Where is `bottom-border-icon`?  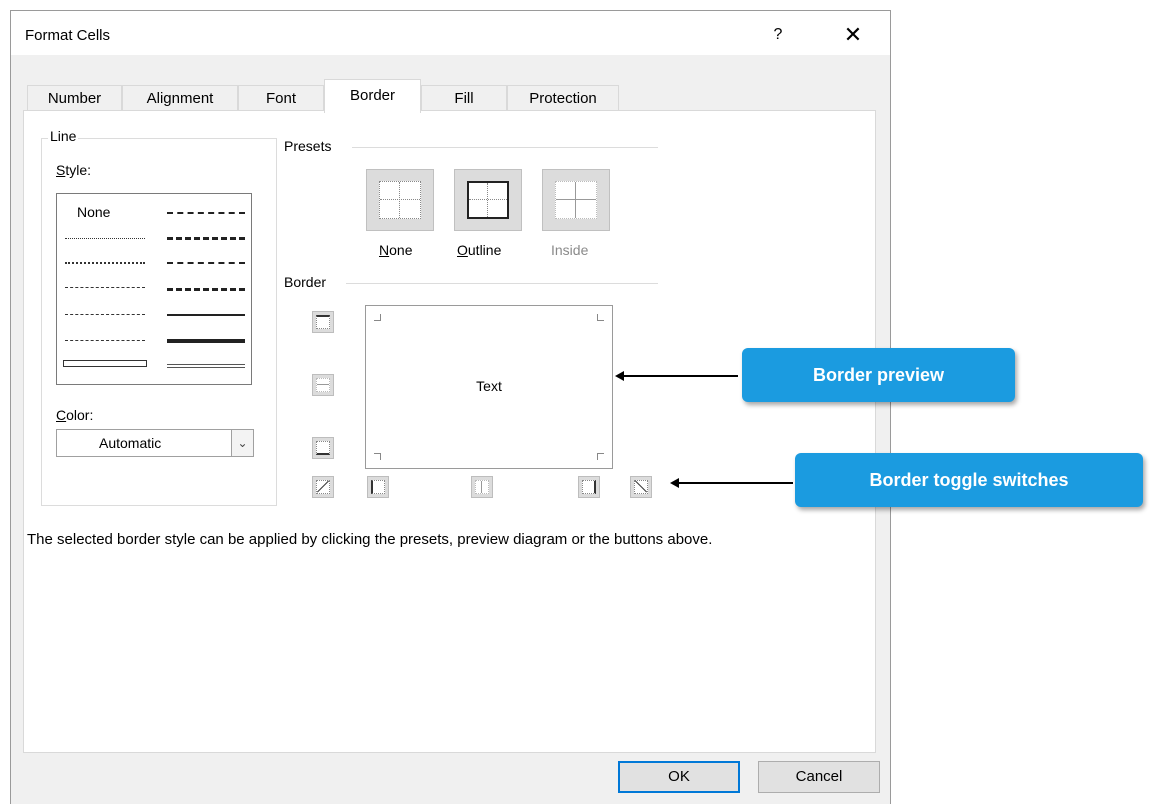 bottom-border-icon is located at coordinates (323, 448).